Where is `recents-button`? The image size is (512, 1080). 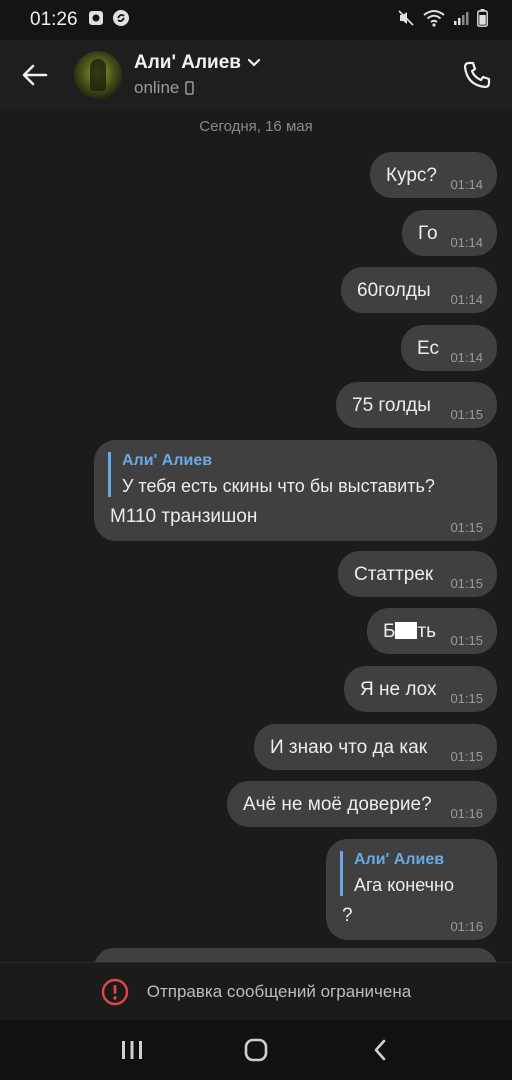 recents-button is located at coordinates (132, 1050).